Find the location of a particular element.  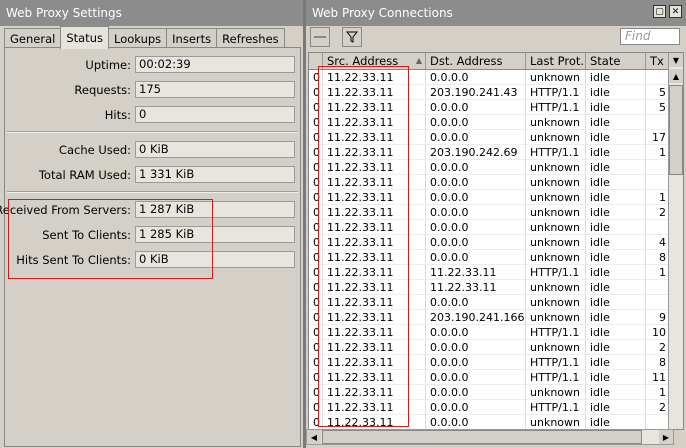

tab-refreshes: Refreshes is located at coordinates (250, 38).